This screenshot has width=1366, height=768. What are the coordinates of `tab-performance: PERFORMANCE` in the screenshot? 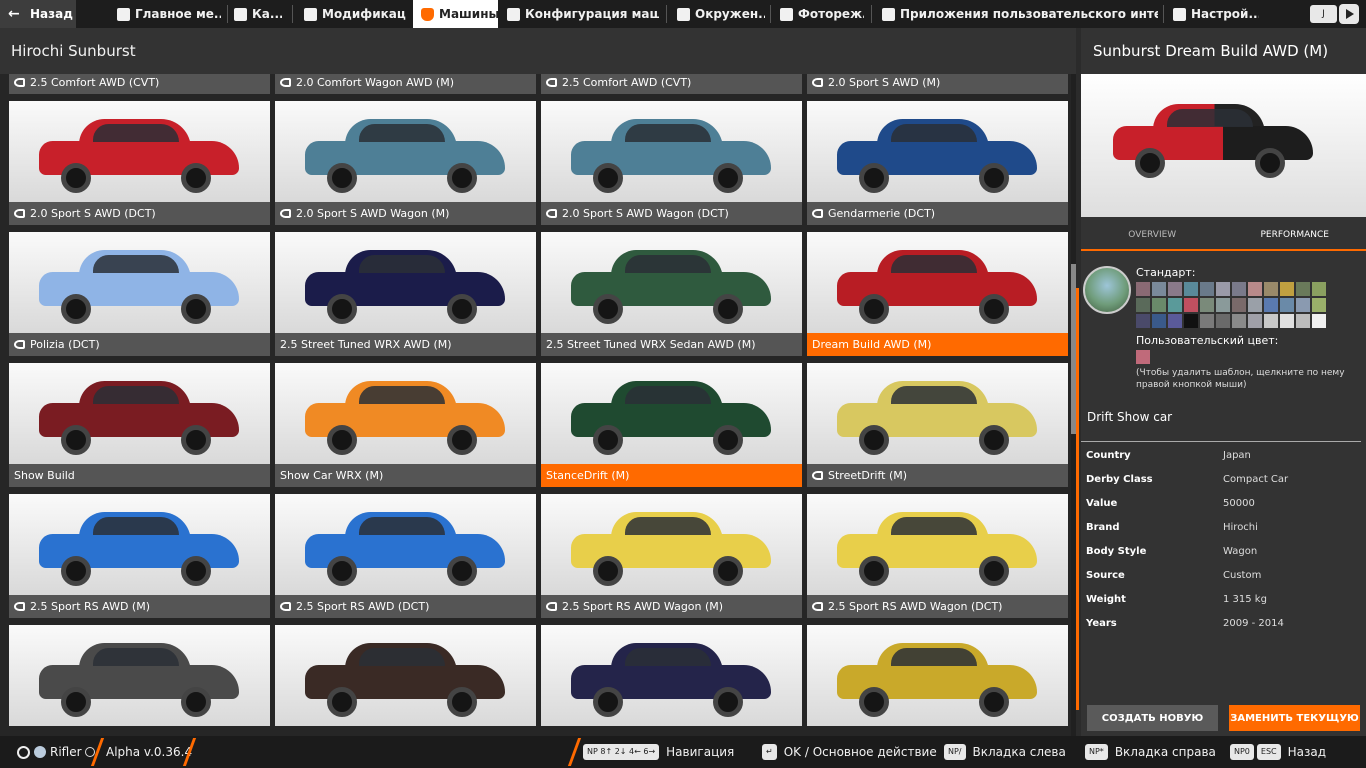 It's located at (1295, 235).